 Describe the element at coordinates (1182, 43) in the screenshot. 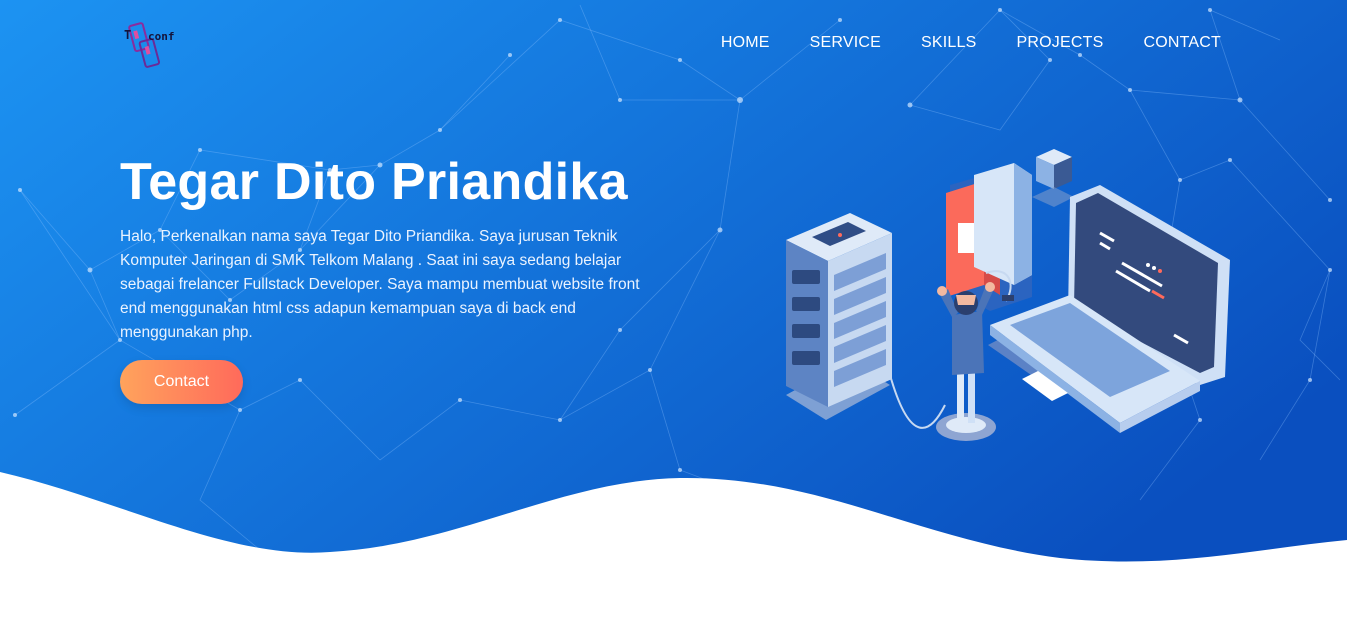

I see `nav-contact: CONTACT` at that location.